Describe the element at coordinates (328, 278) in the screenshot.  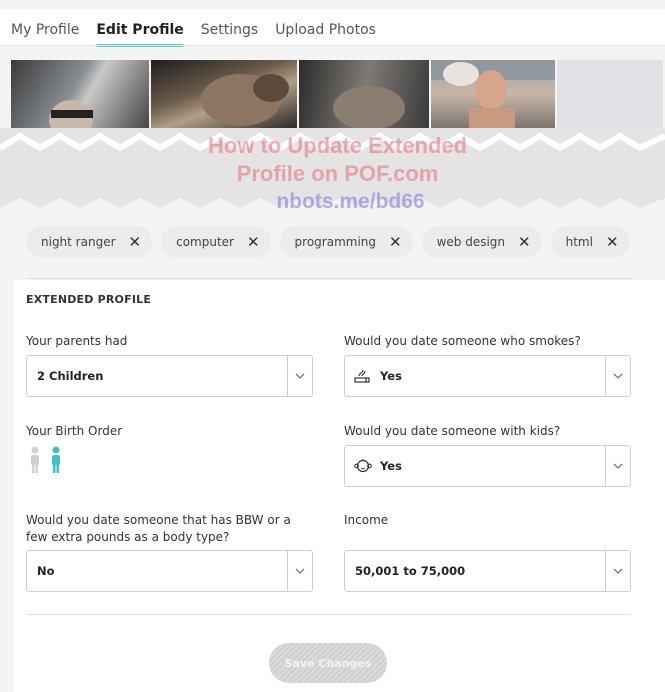
I see `tags-divider` at that location.